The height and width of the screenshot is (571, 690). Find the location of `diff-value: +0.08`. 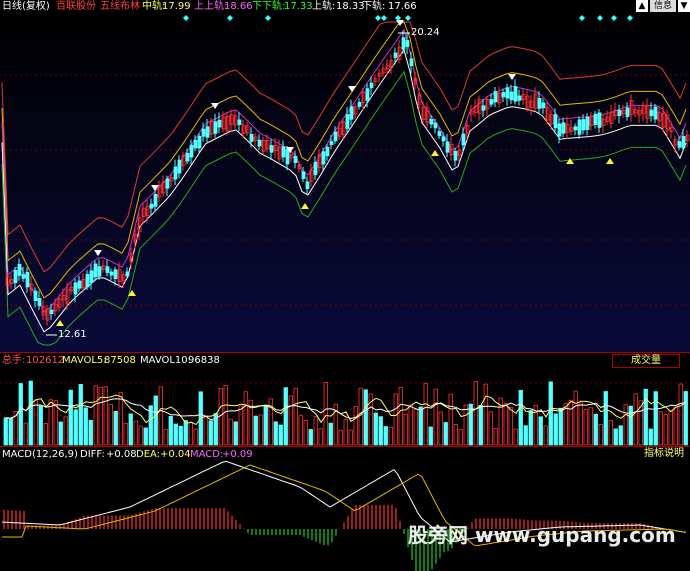

diff-value: +0.08 is located at coordinates (121, 454).